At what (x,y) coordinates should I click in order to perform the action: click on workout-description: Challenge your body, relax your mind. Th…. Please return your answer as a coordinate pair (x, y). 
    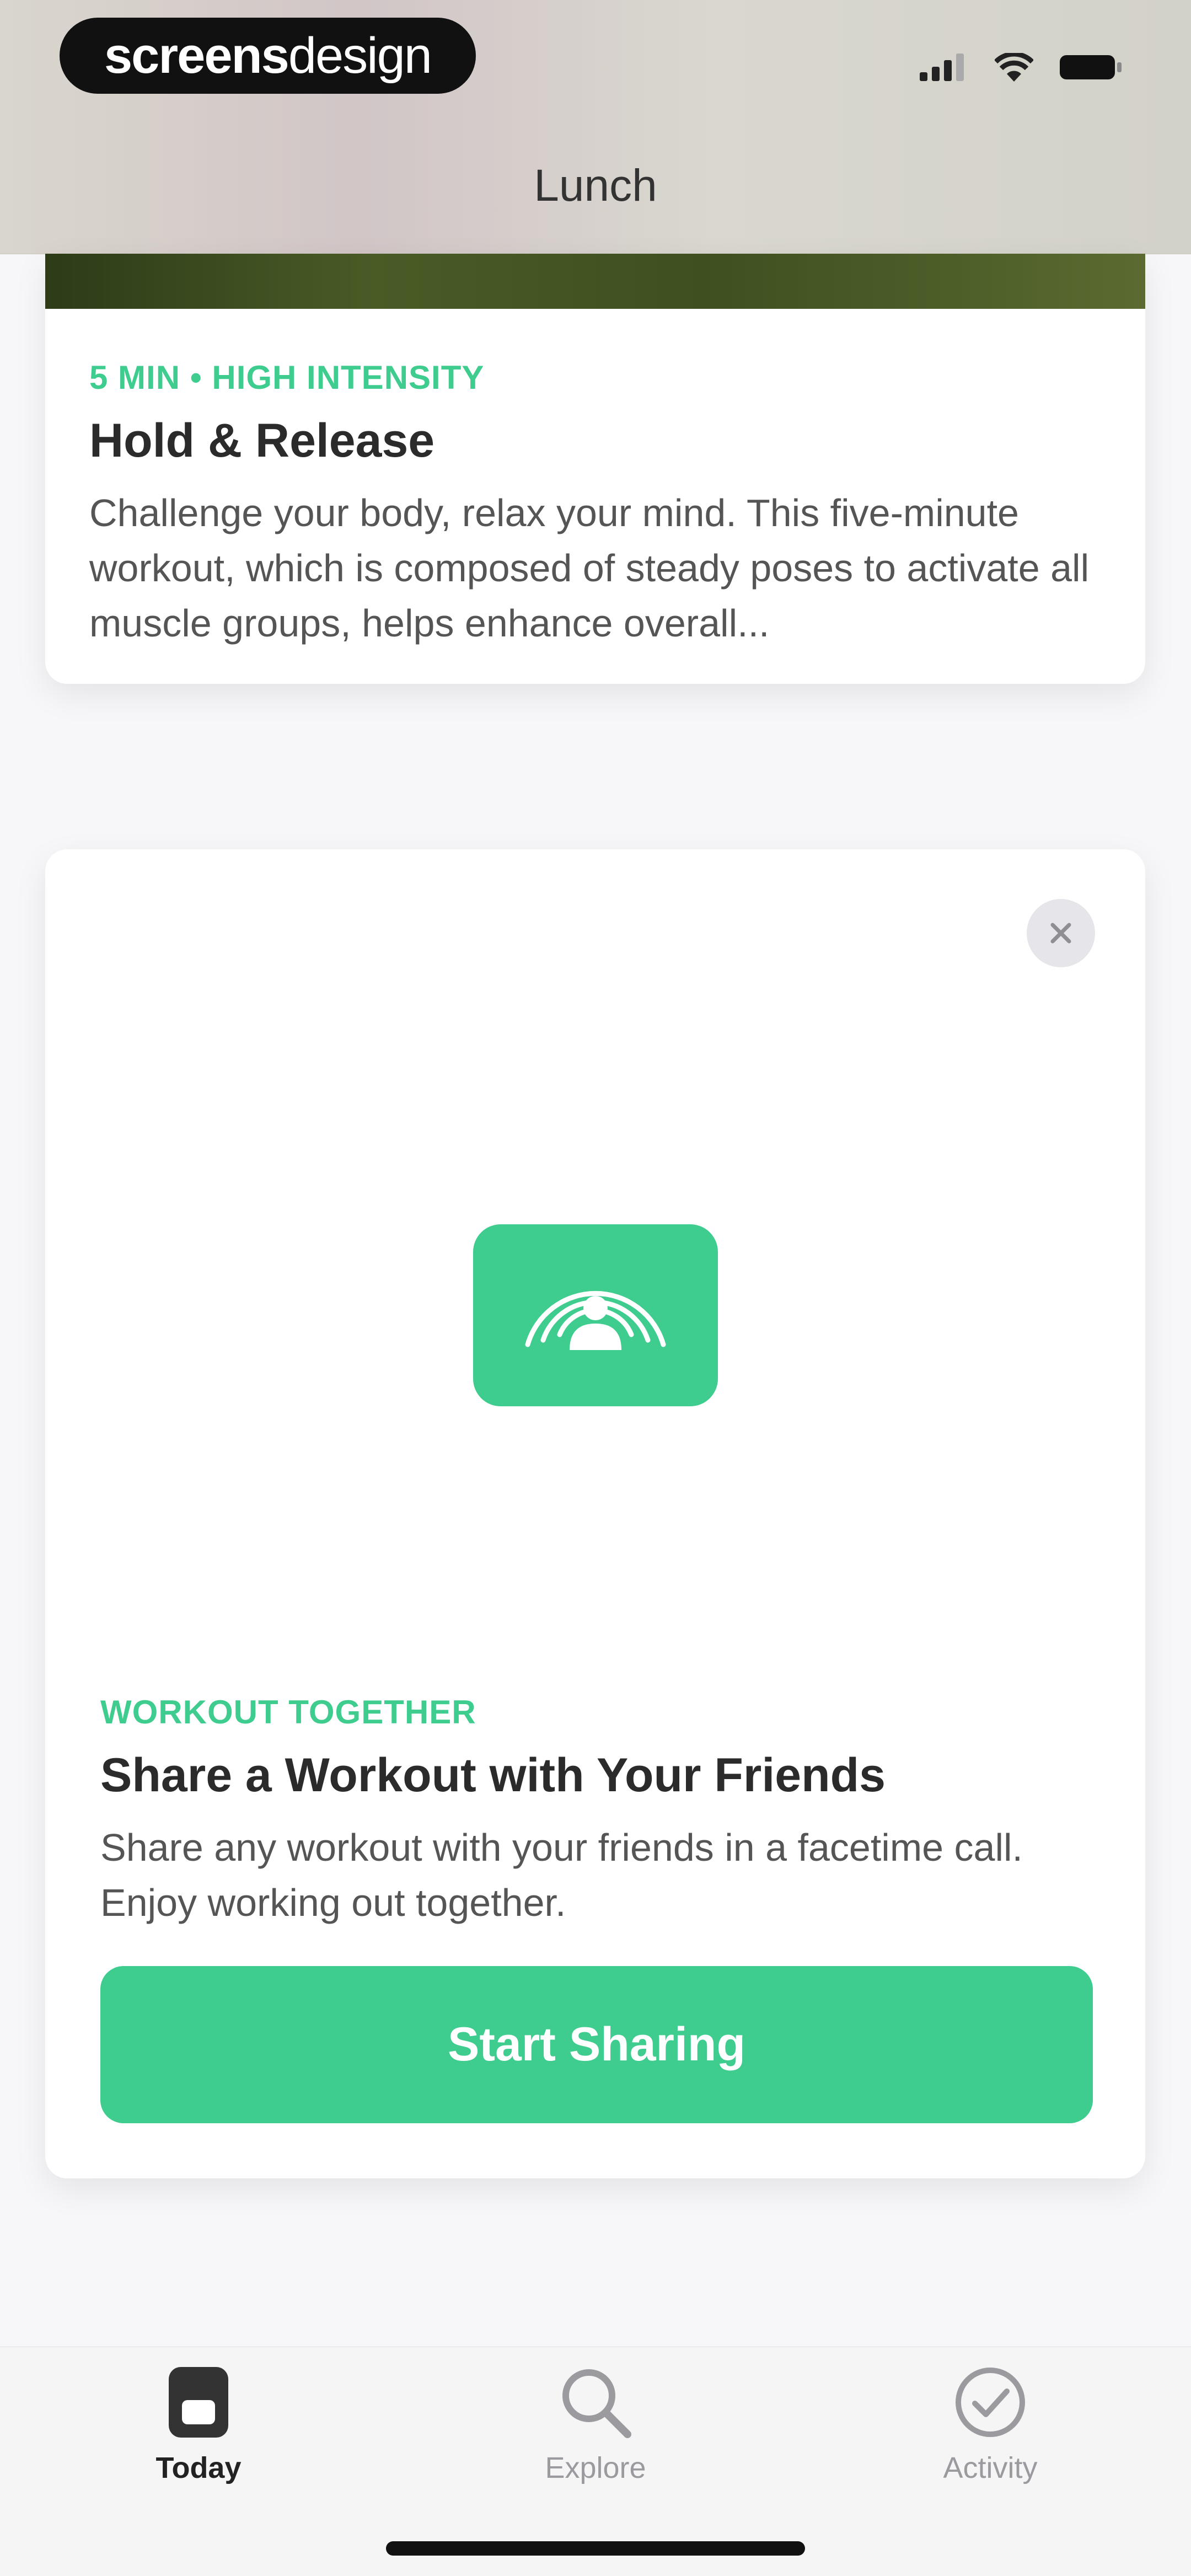
    Looking at the image, I should click on (589, 568).